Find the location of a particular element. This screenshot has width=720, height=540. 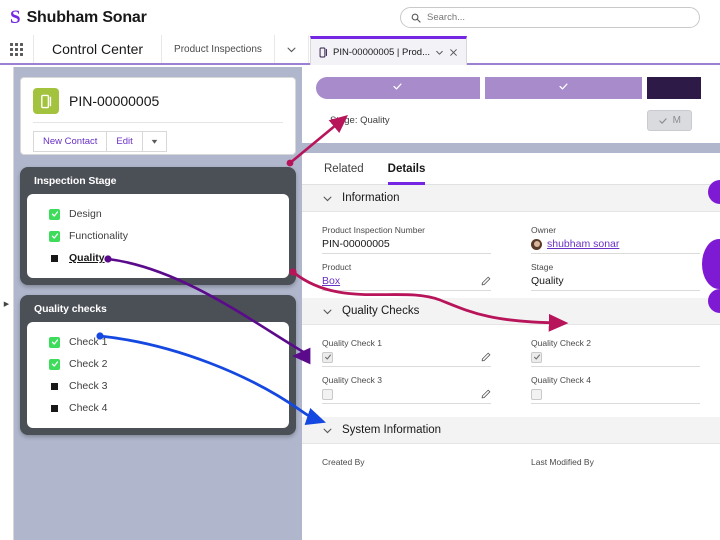

more-actions-button is located at coordinates (154, 141).